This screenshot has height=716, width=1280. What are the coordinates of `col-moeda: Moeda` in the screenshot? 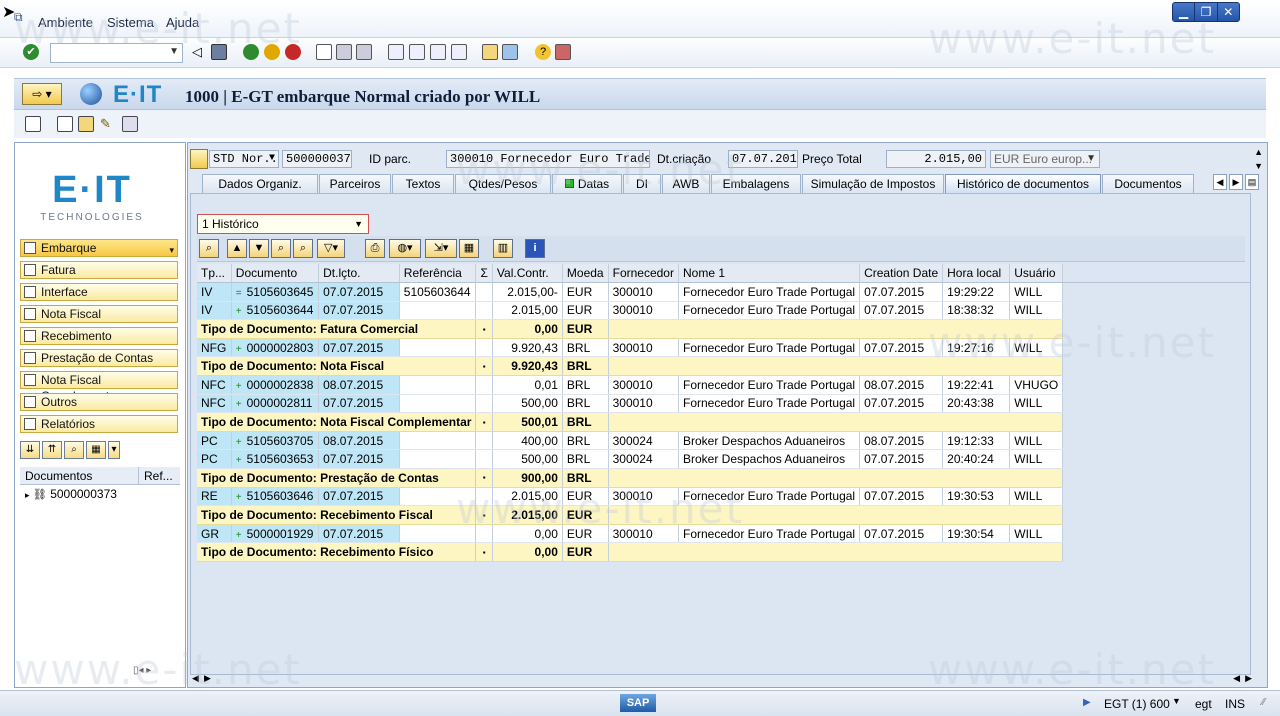 It's located at (585, 274).